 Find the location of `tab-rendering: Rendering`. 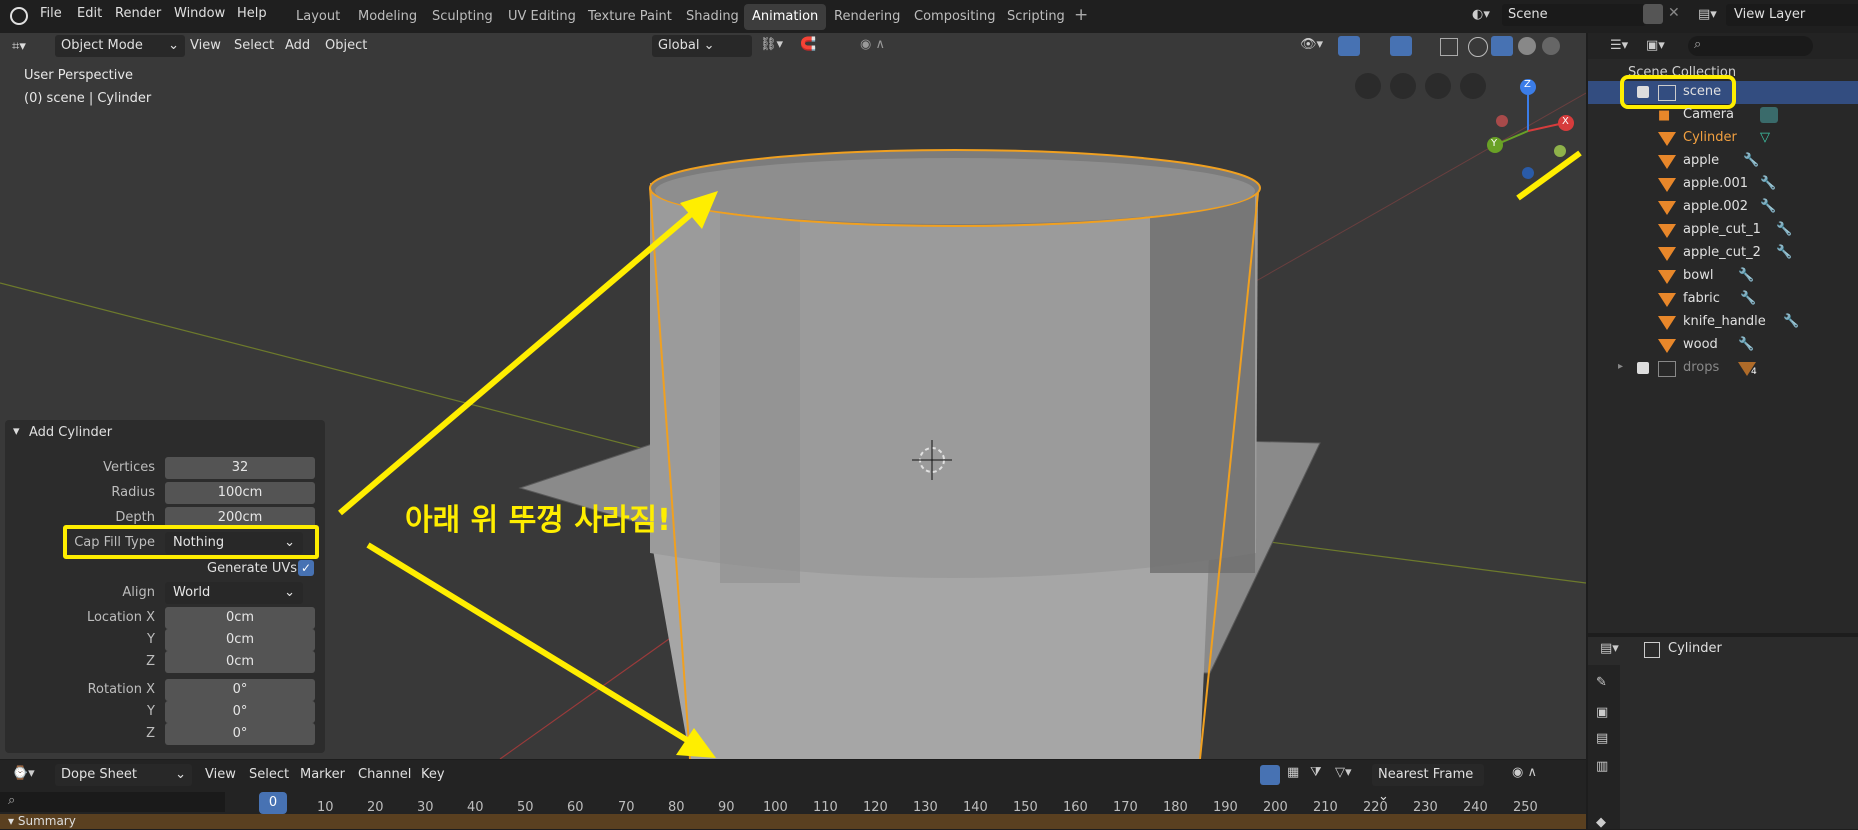

tab-rendering: Rendering is located at coordinates (867, 17).